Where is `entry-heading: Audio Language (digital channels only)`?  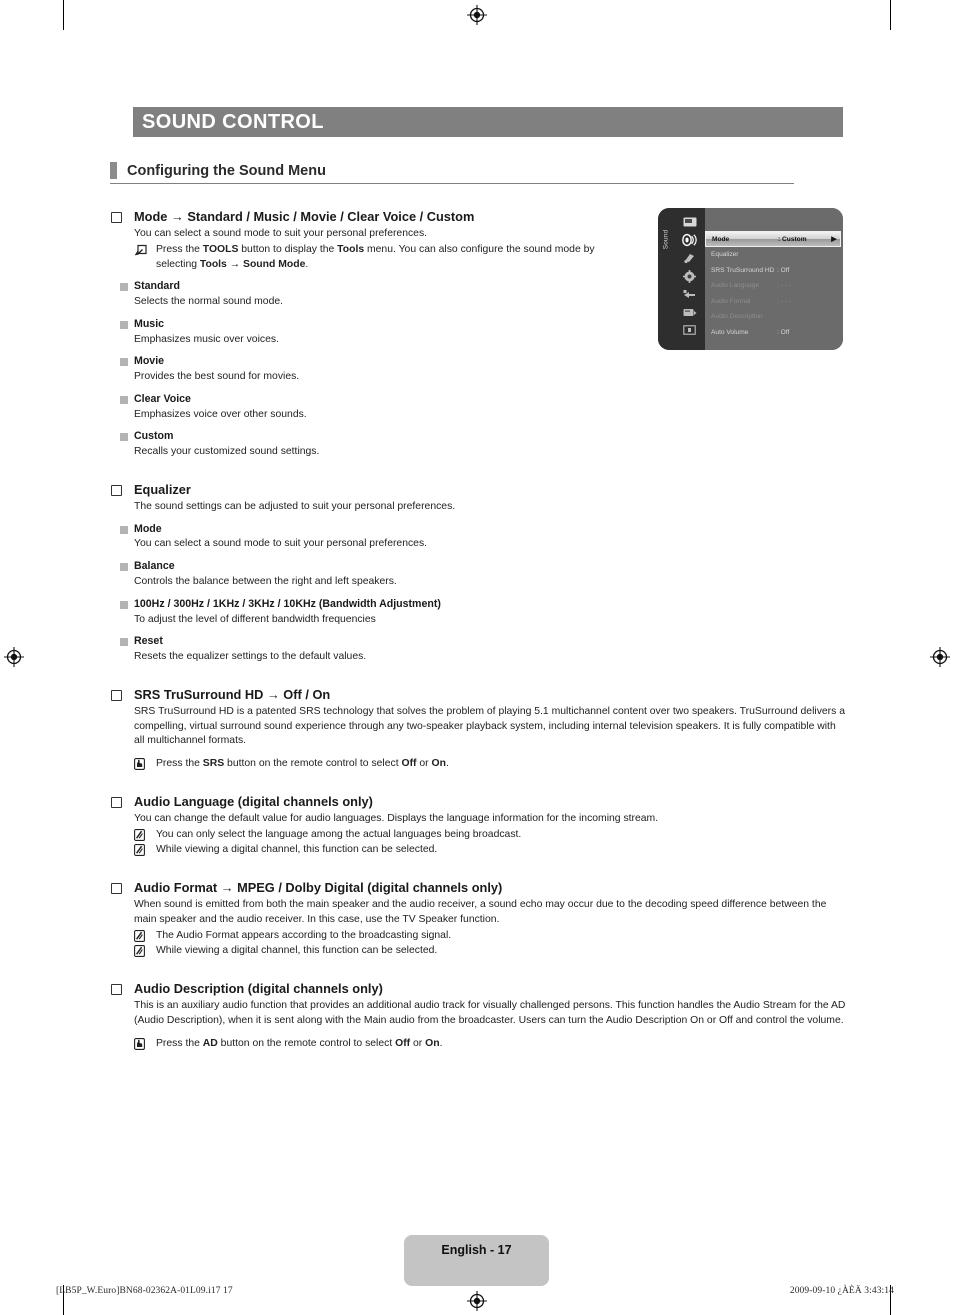 entry-heading: Audio Language (digital channels only) is located at coordinates (253, 801).